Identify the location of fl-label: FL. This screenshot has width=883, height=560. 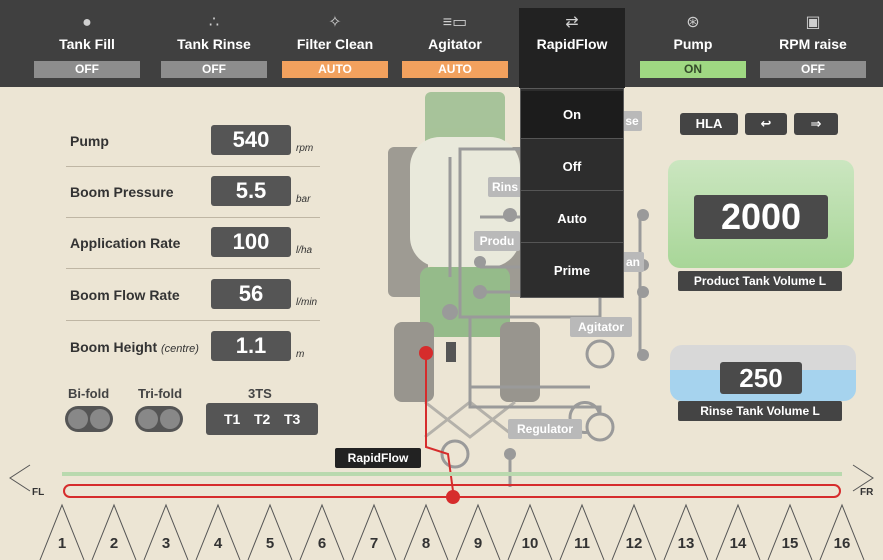
(38, 492).